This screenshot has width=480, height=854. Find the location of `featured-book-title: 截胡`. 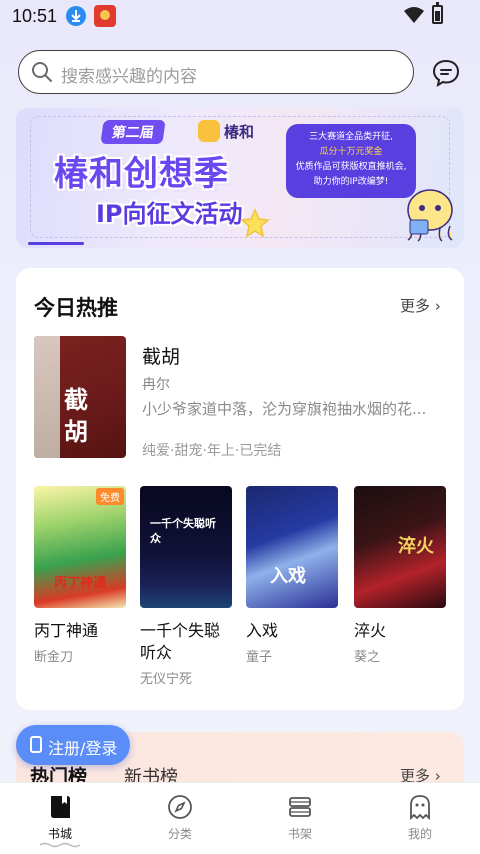

featured-book-title: 截胡 is located at coordinates (161, 355).